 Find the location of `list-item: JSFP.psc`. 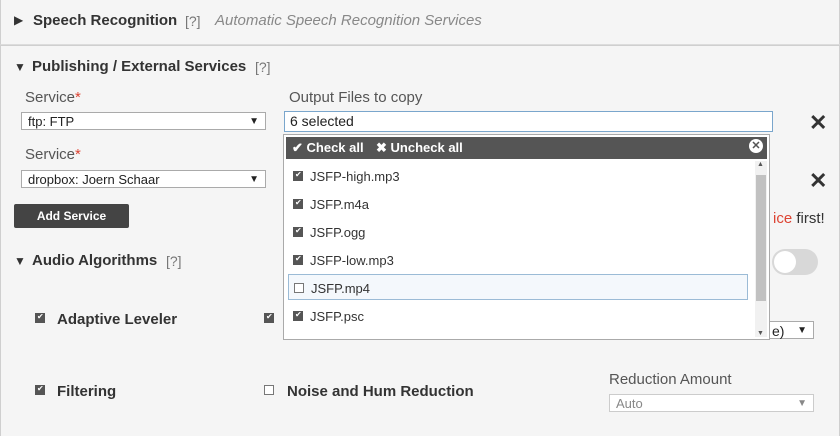

list-item: JSFP.psc is located at coordinates (518, 316).